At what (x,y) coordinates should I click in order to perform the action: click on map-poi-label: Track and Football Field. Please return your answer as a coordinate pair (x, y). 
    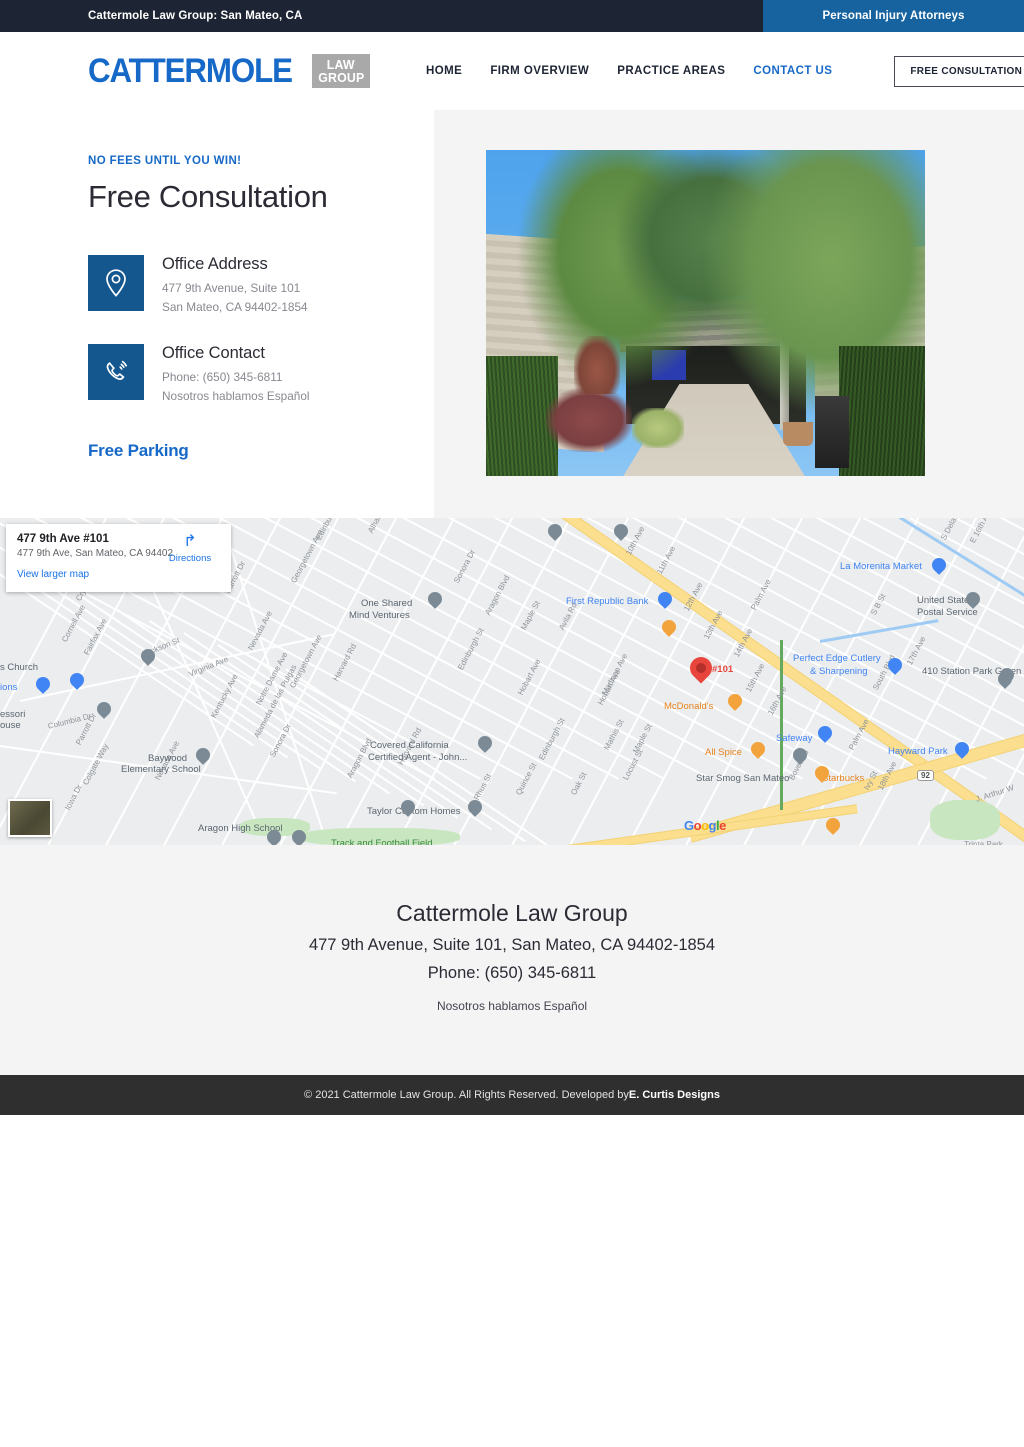
    Looking at the image, I should click on (382, 841).